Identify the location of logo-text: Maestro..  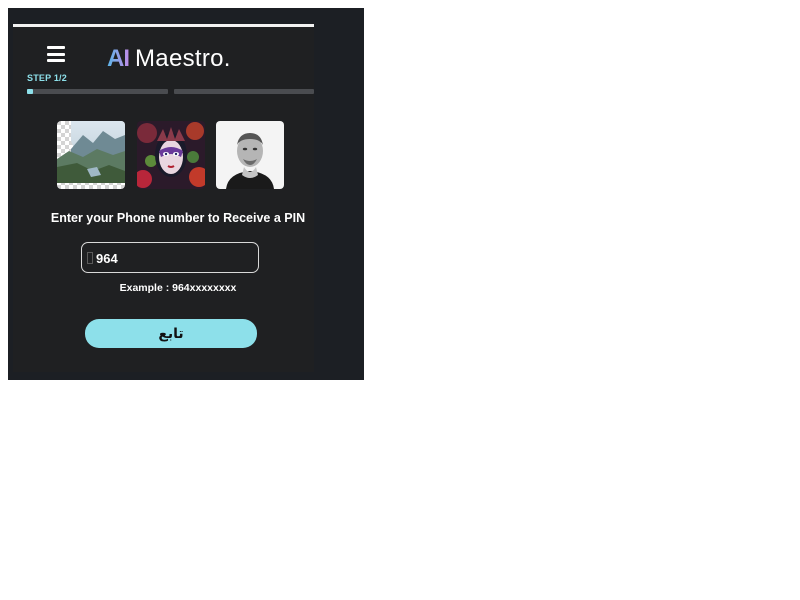
(183, 58).